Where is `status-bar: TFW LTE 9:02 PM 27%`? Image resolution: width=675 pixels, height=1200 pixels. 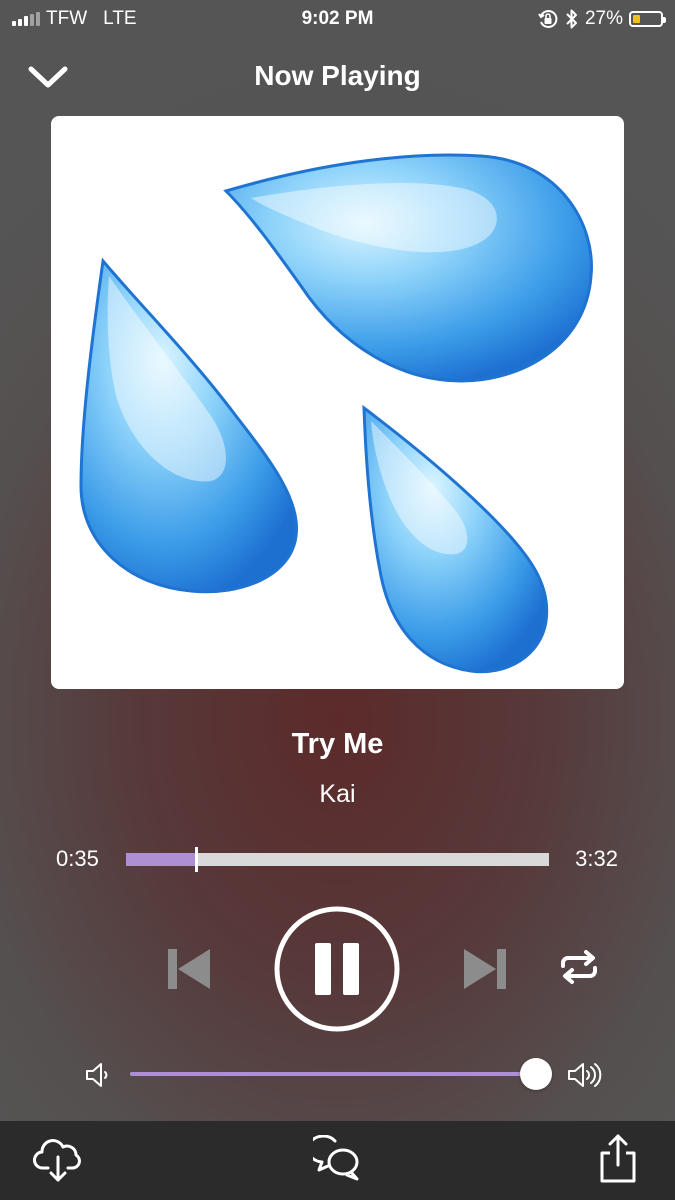 status-bar: TFW LTE 9:02 PM 27% is located at coordinates (337, 19).